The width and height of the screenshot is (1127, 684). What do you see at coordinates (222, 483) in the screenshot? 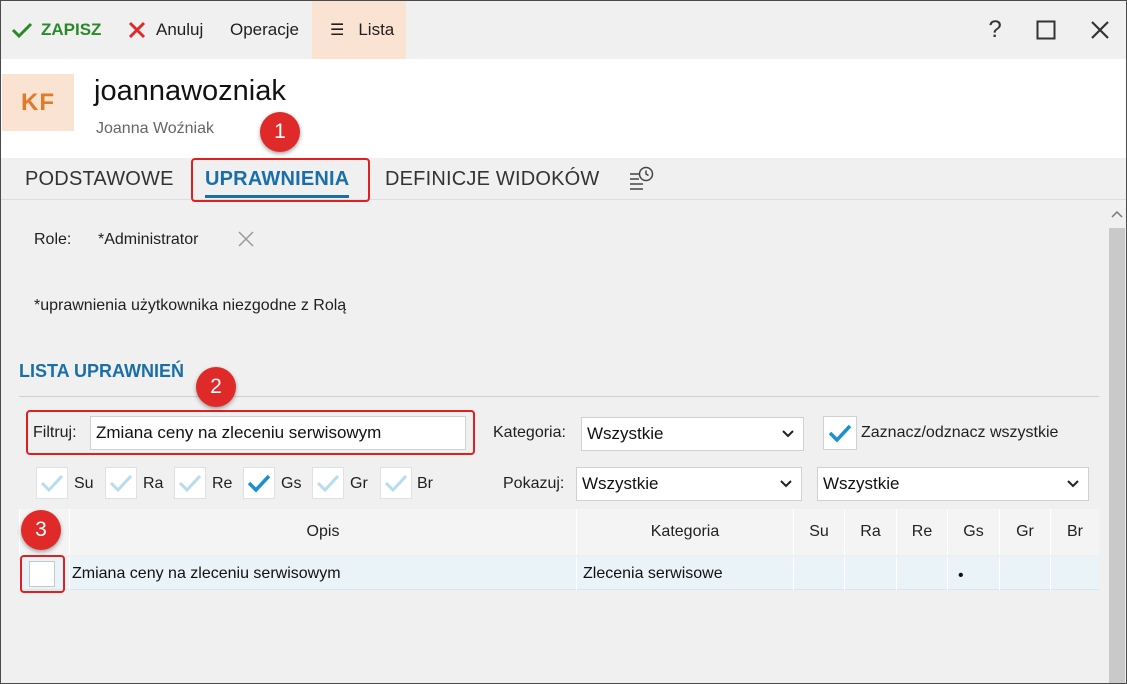
I see `flag-re-label: Re` at bounding box center [222, 483].